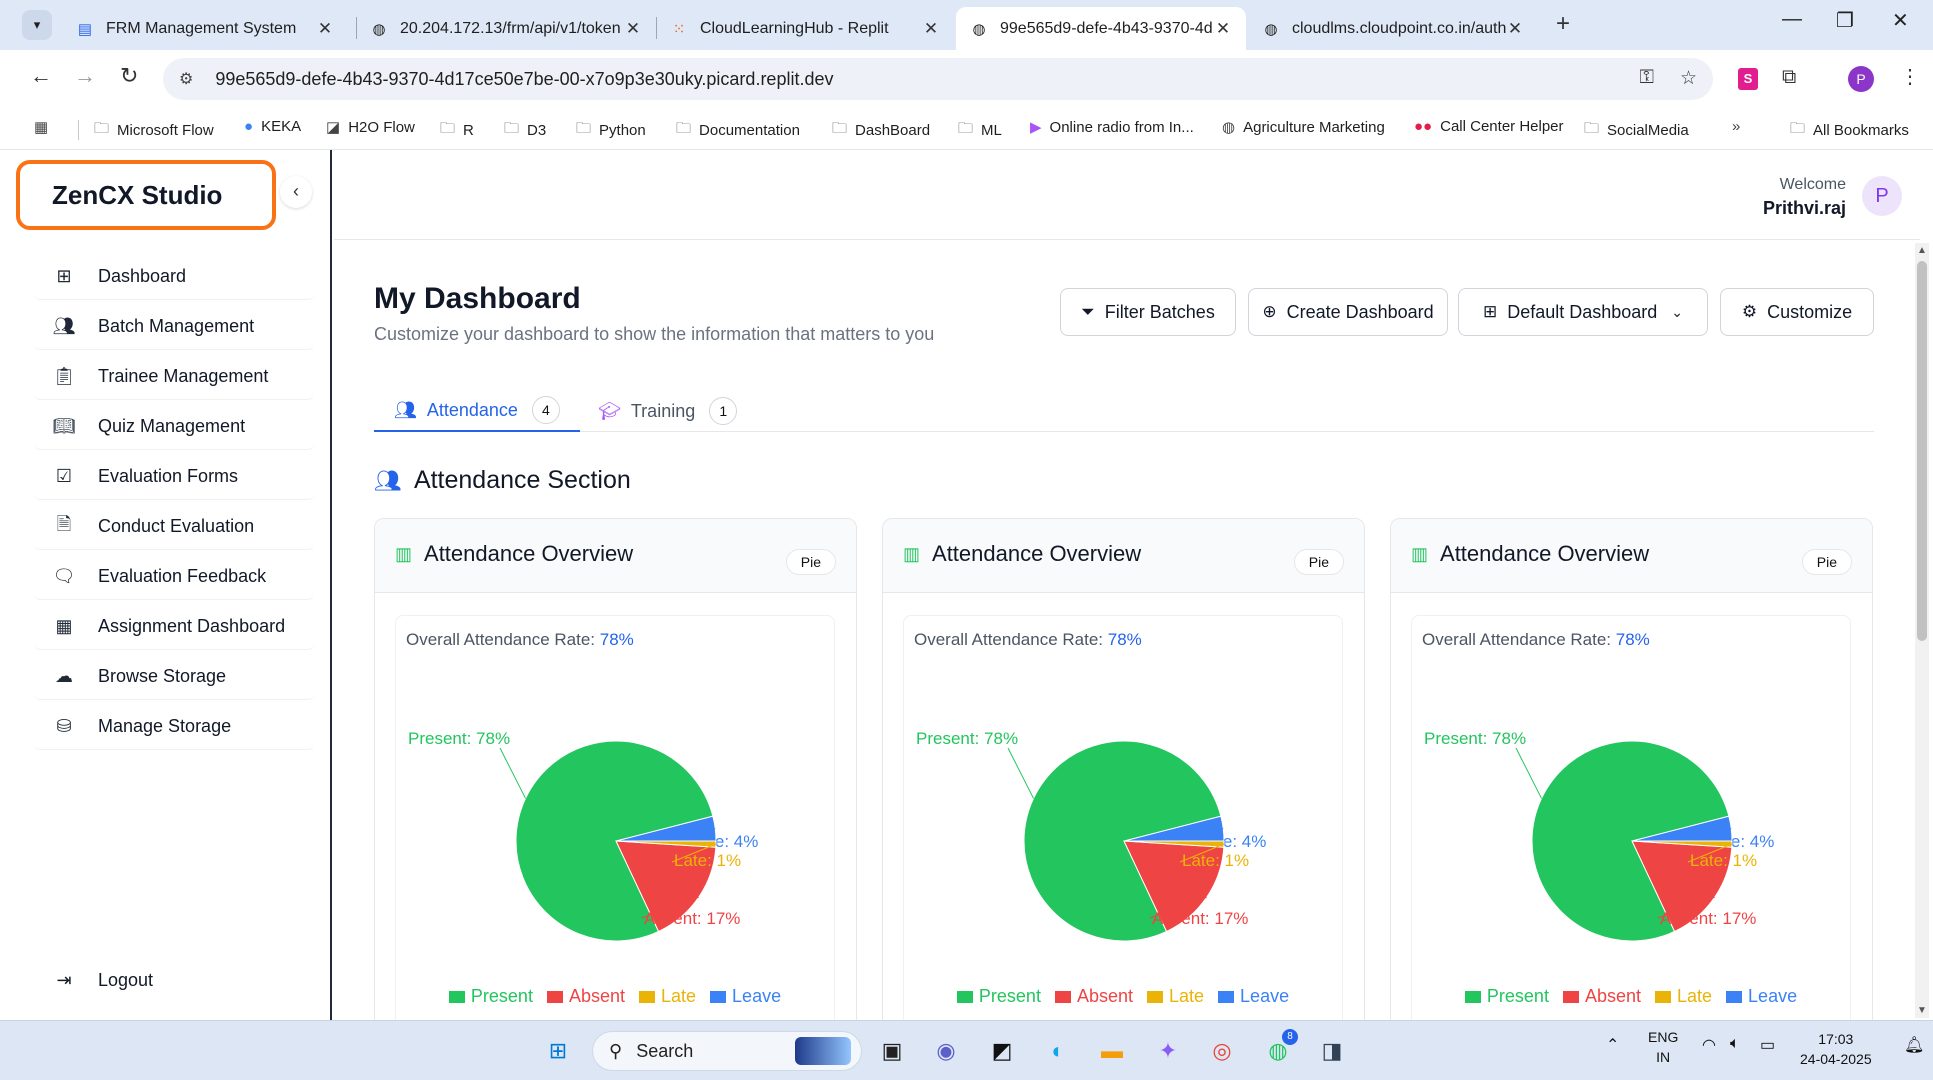 This screenshot has height=1080, width=1933. What do you see at coordinates (1767, 1045) in the screenshot?
I see `battery-icon: ▭` at bounding box center [1767, 1045].